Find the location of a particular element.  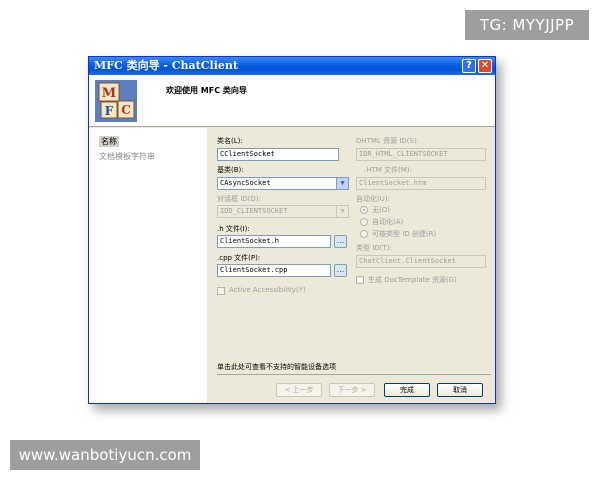

svg-text: F is located at coordinates (109, 111).